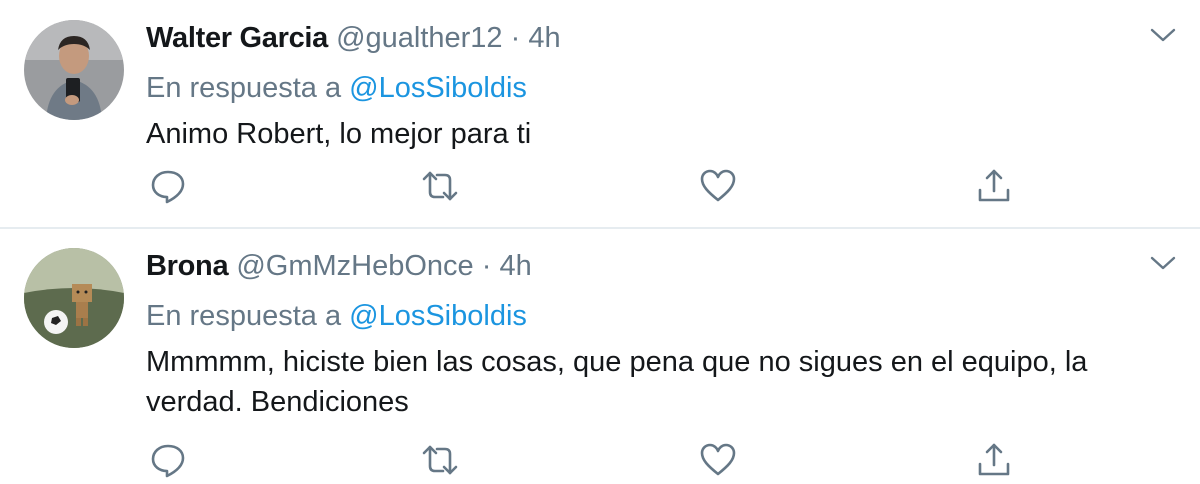  What do you see at coordinates (187, 266) in the screenshot?
I see `display-name: Brona` at bounding box center [187, 266].